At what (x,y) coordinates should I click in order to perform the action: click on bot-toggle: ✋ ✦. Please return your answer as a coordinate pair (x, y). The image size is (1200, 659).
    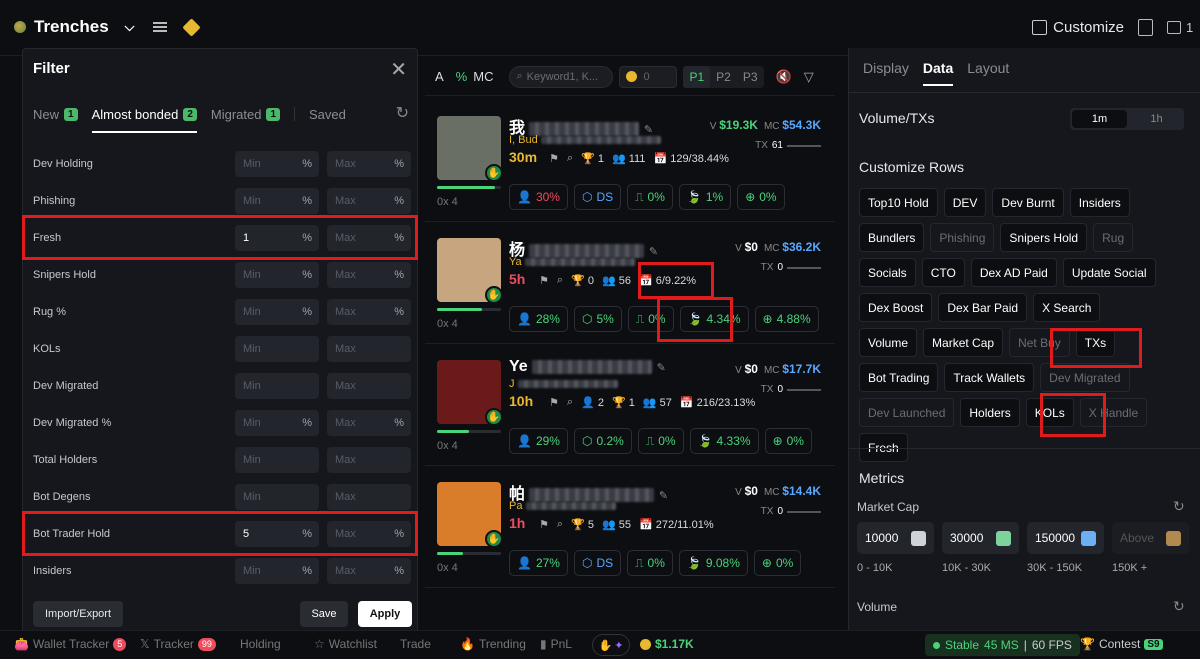
    Looking at the image, I should click on (611, 645).